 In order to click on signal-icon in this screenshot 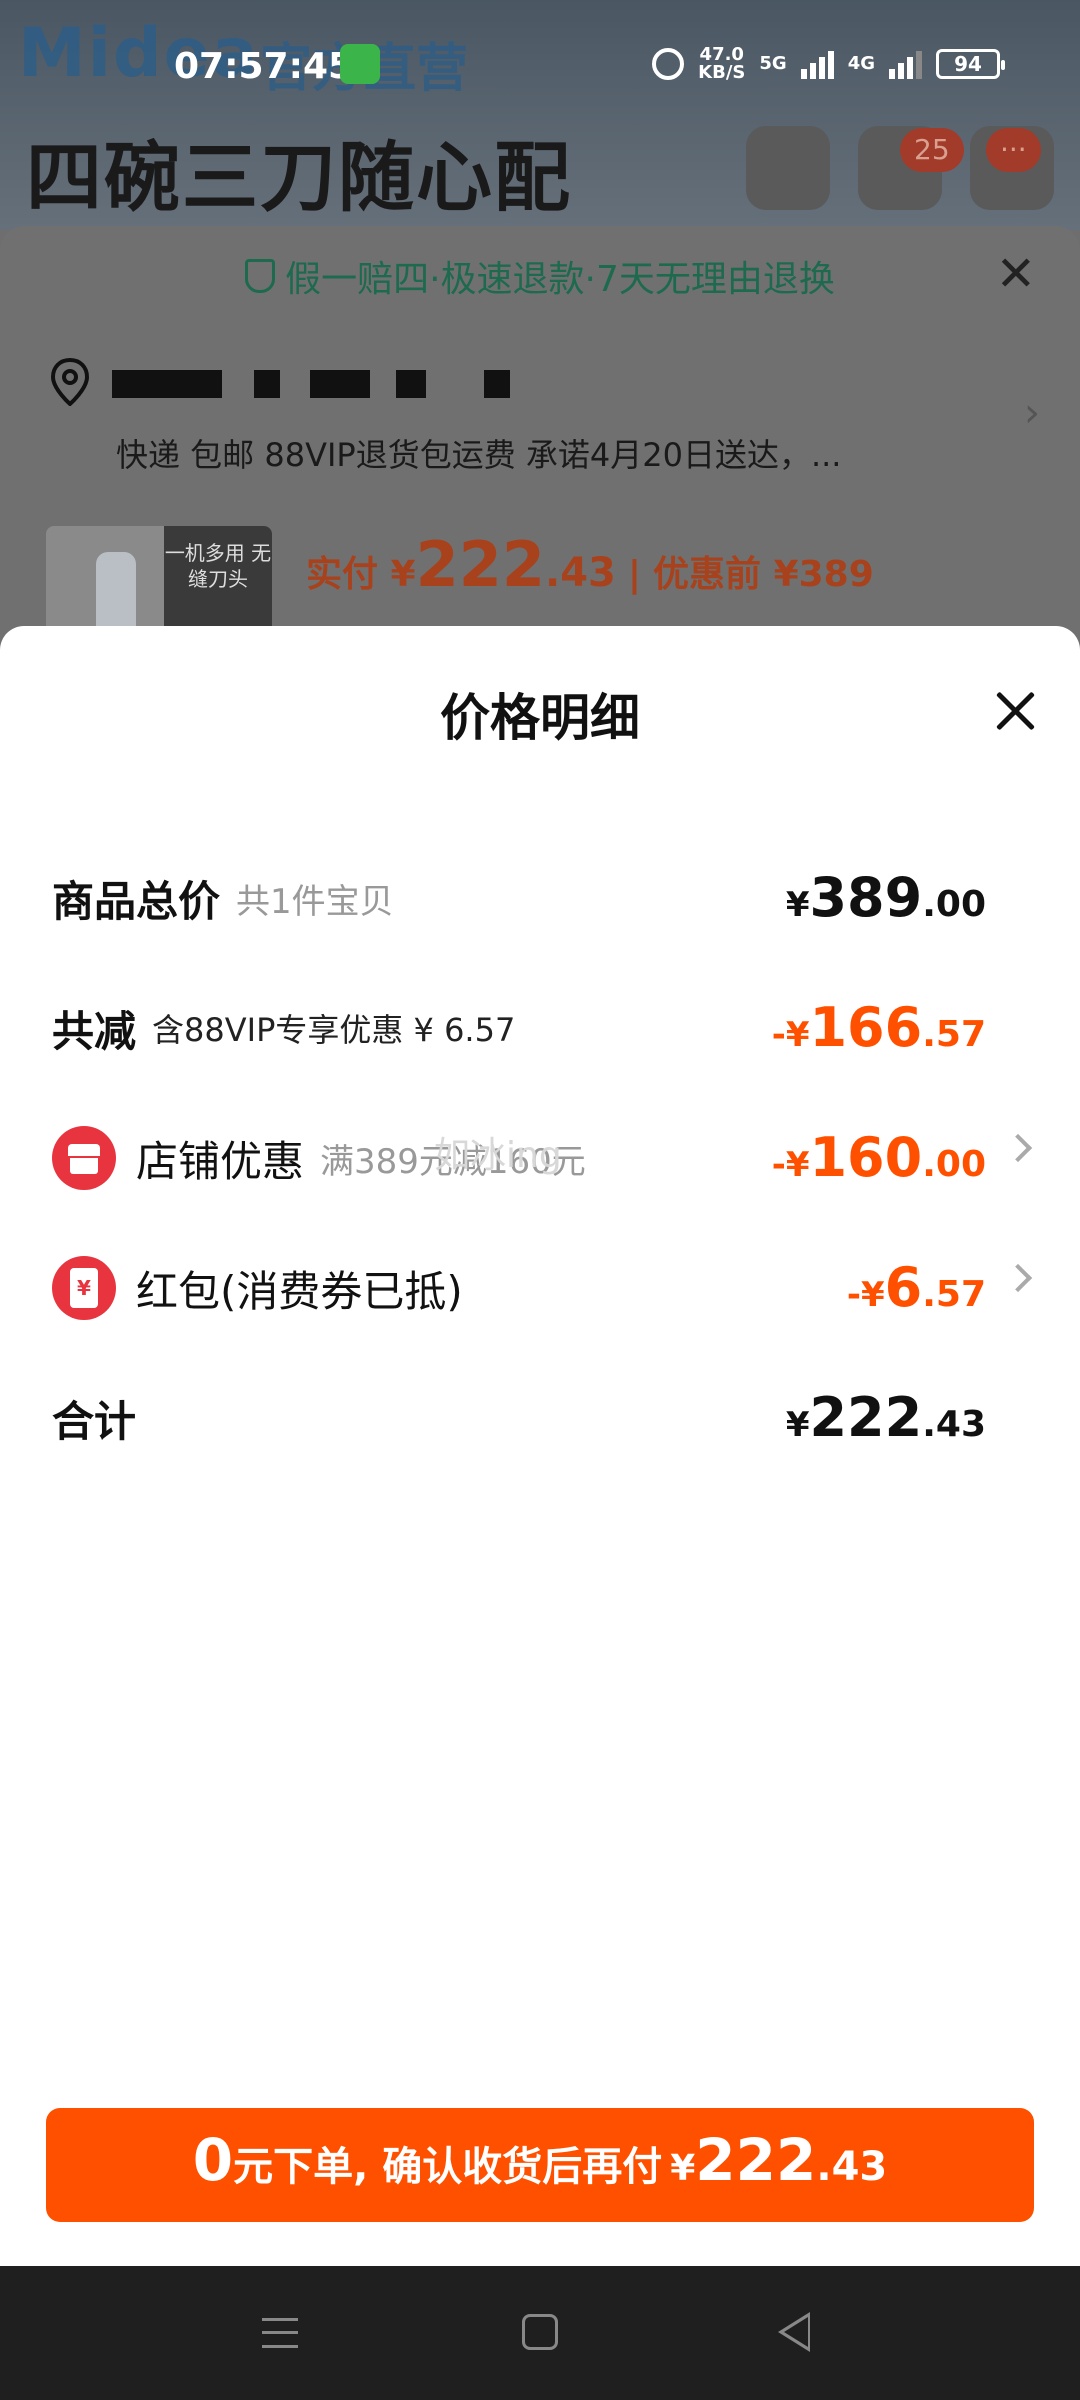, I will do `click(817, 64)`.